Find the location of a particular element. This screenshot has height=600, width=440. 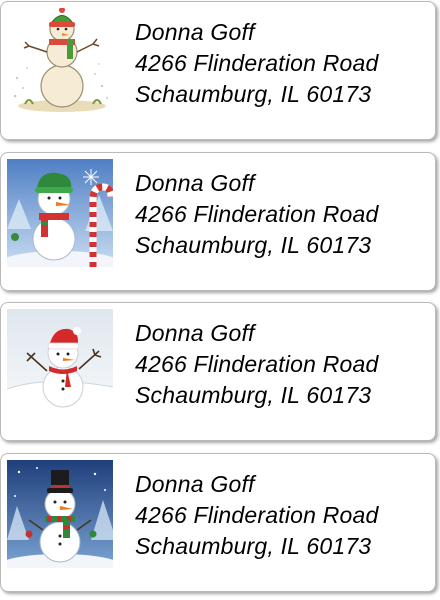

snowman-green-hat-icon is located at coordinates (60, 62).